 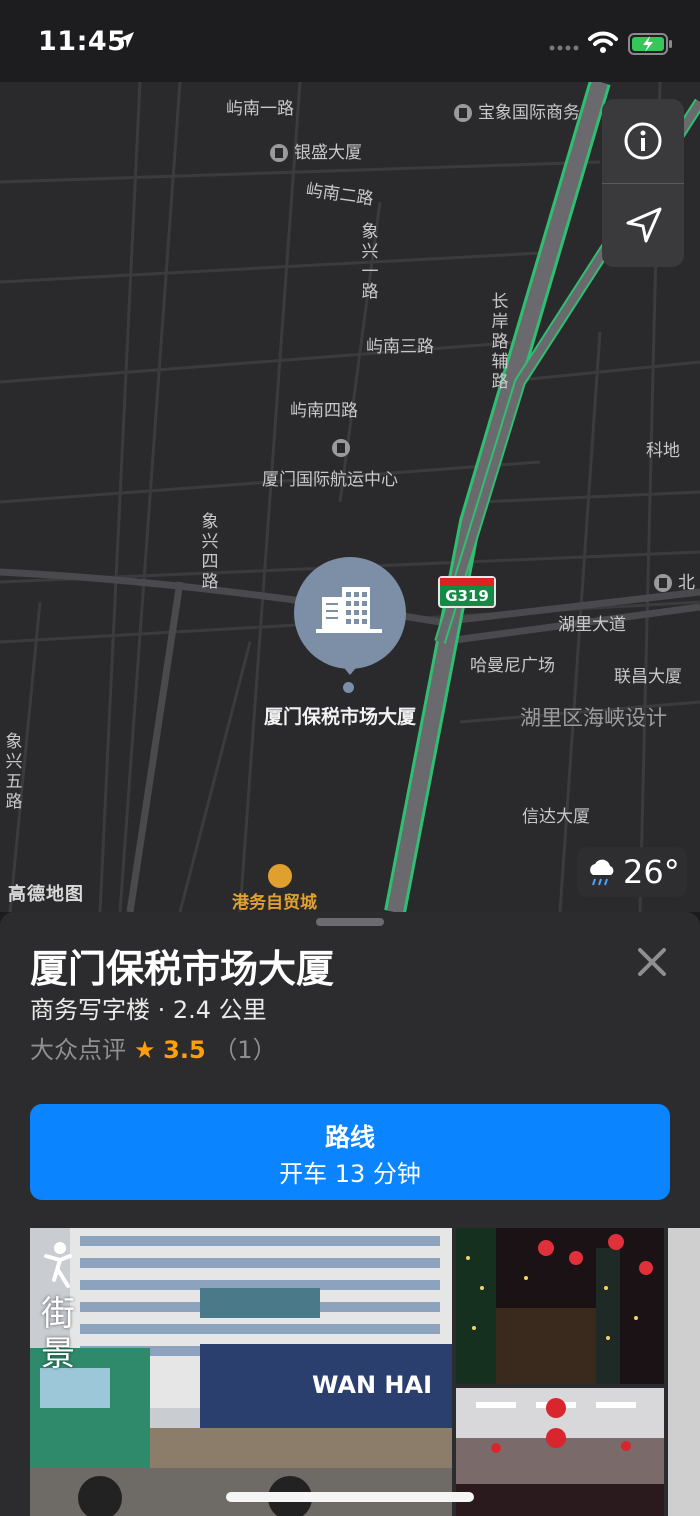 What do you see at coordinates (350, 922) in the screenshot?
I see `sheet-grabber` at bounding box center [350, 922].